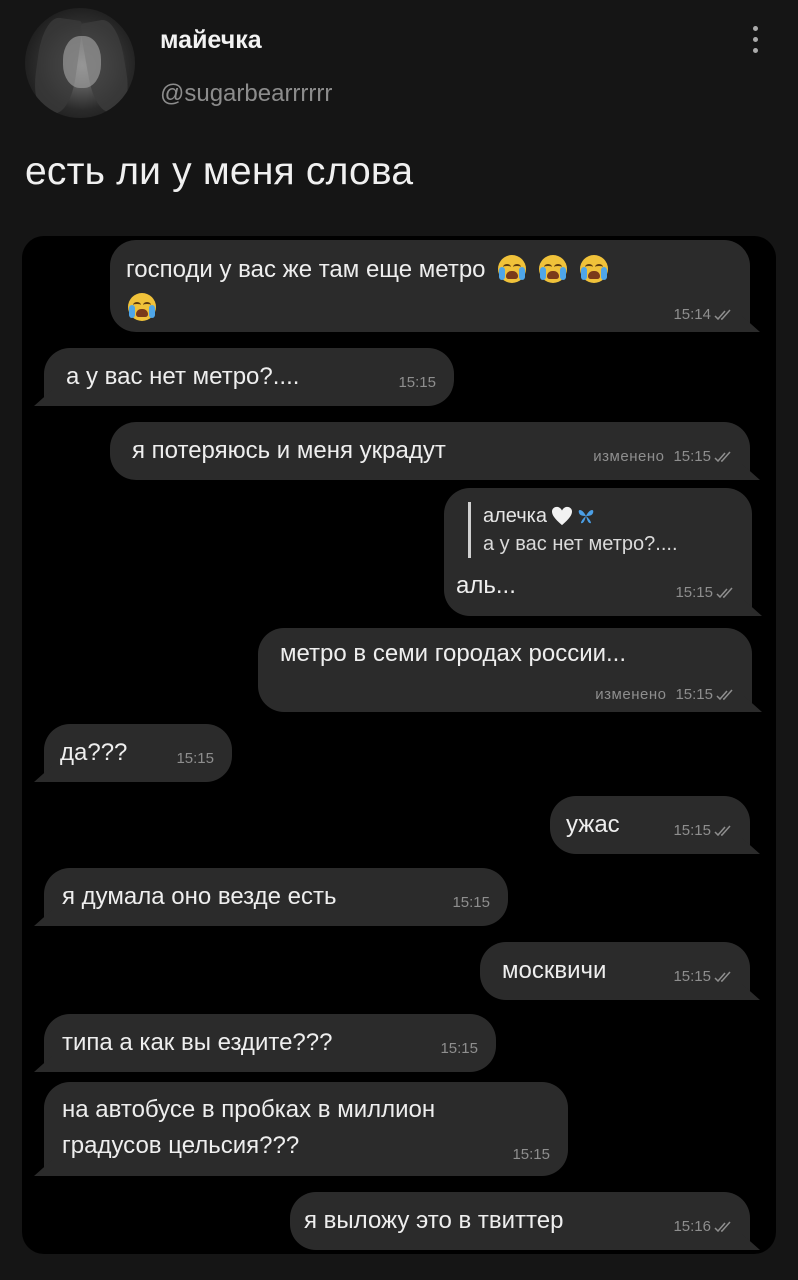  Describe the element at coordinates (199, 896) in the screenshot. I see `message-text: я думала оно везде есть` at that location.